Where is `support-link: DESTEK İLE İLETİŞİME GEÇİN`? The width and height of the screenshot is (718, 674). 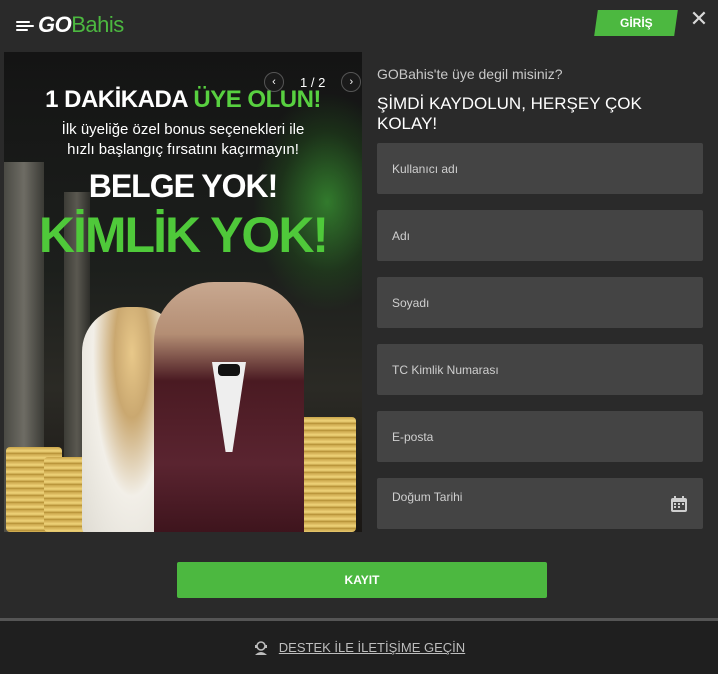
support-link: DESTEK İLE İLETİŞİME GEÇİN is located at coordinates (372, 647).